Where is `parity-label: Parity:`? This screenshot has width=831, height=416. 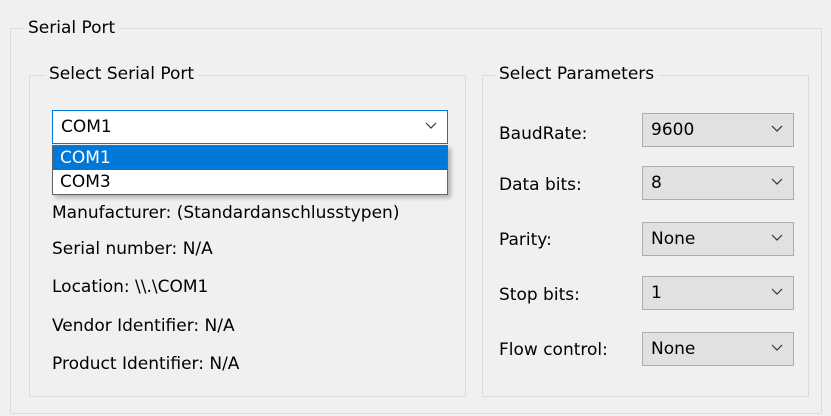
parity-label: Parity: is located at coordinates (525, 240).